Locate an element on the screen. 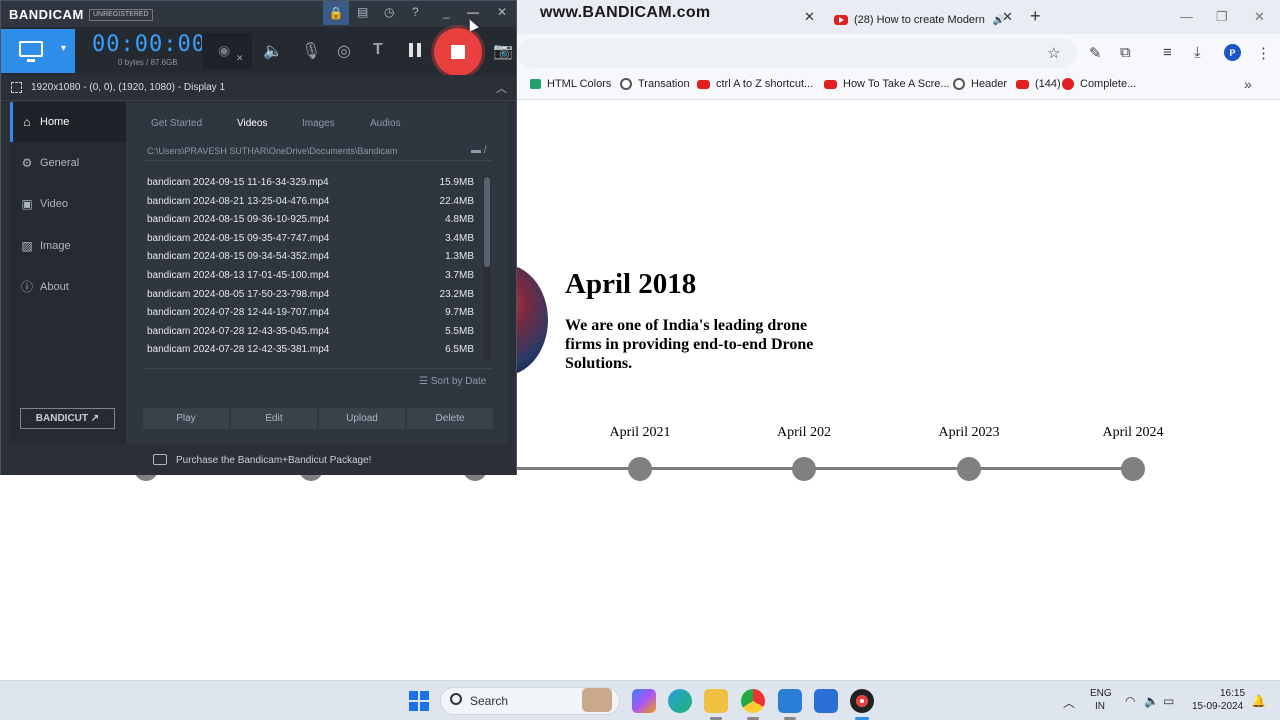  webcam-toggle: ◉ ✕ is located at coordinates (227, 51).